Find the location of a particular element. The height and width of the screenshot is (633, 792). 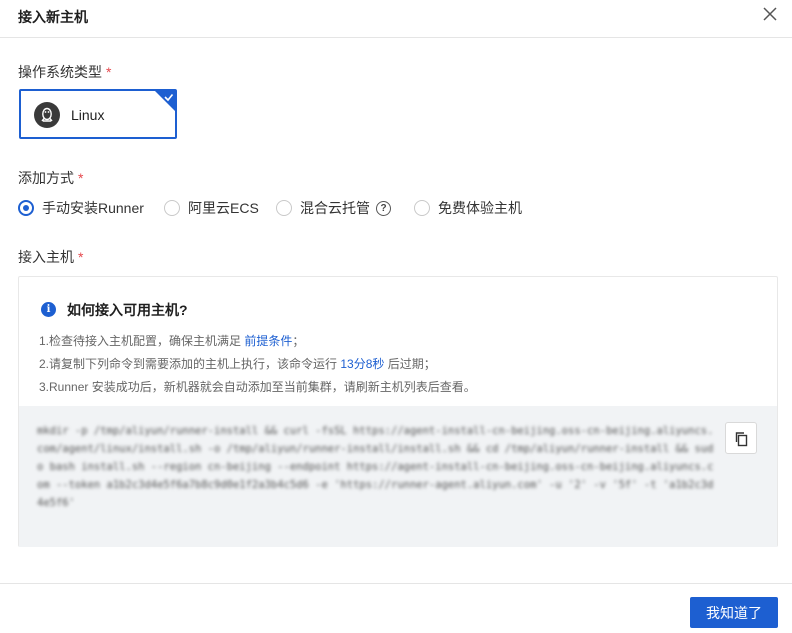

guide-step-1: 1.检查待接入主机配置，确保主机满足 前提条件； is located at coordinates (171, 340).